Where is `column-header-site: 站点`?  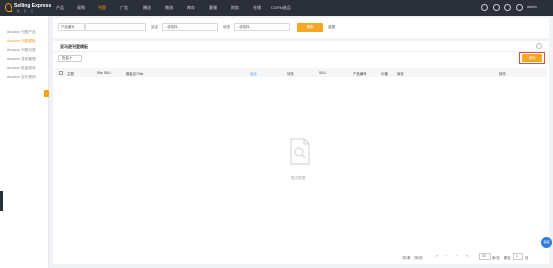 column-header-site: 站点 is located at coordinates (253, 73).